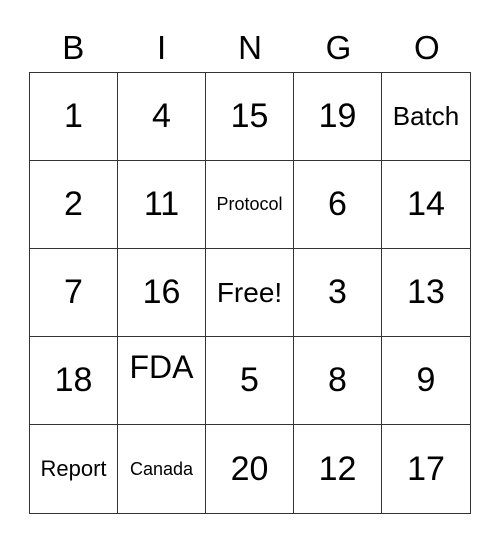 The image size is (500, 544). I want to click on bingo-cell: 13, so click(426, 293).